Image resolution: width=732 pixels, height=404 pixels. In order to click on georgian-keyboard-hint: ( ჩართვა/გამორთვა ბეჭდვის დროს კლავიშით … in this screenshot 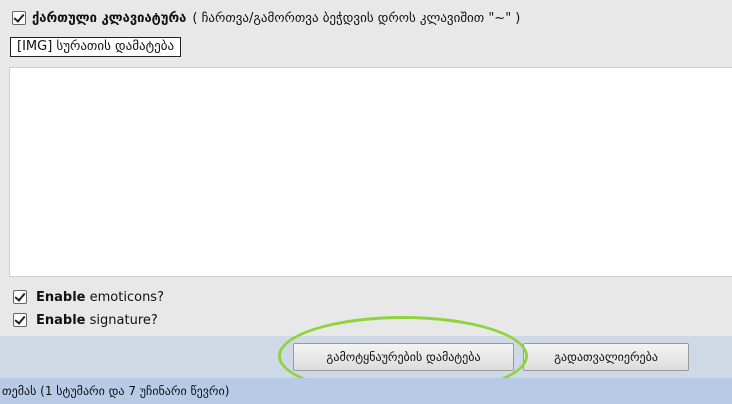, I will do `click(356, 18)`.